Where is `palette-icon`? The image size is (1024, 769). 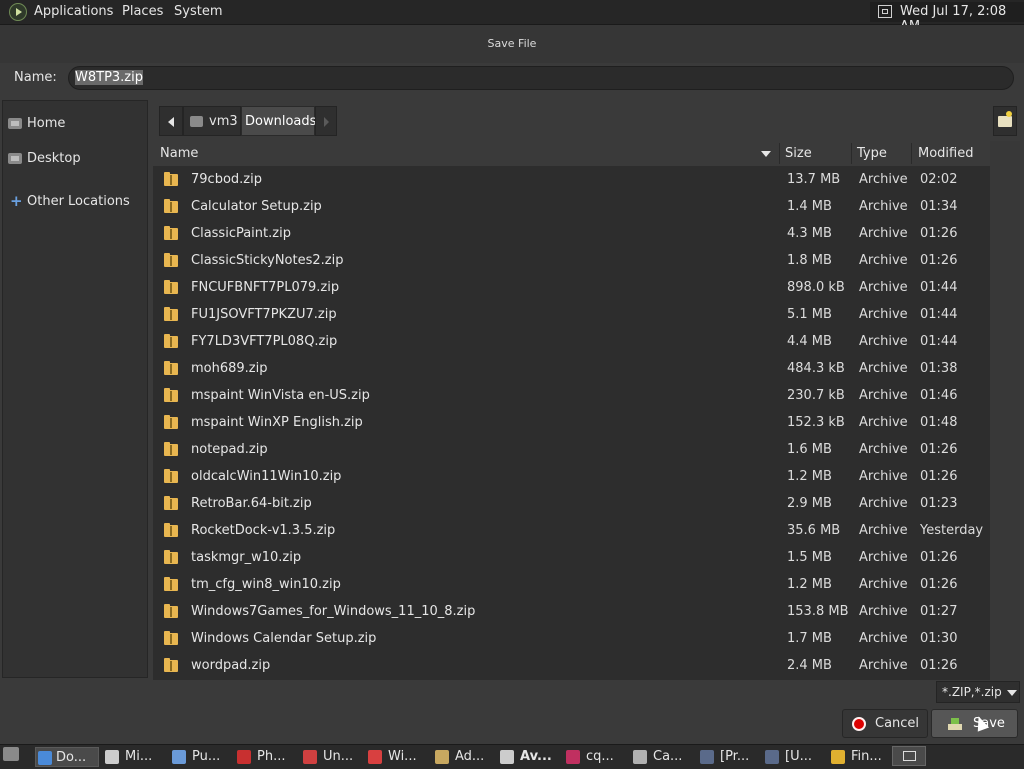
palette-icon is located at coordinates (640, 757).